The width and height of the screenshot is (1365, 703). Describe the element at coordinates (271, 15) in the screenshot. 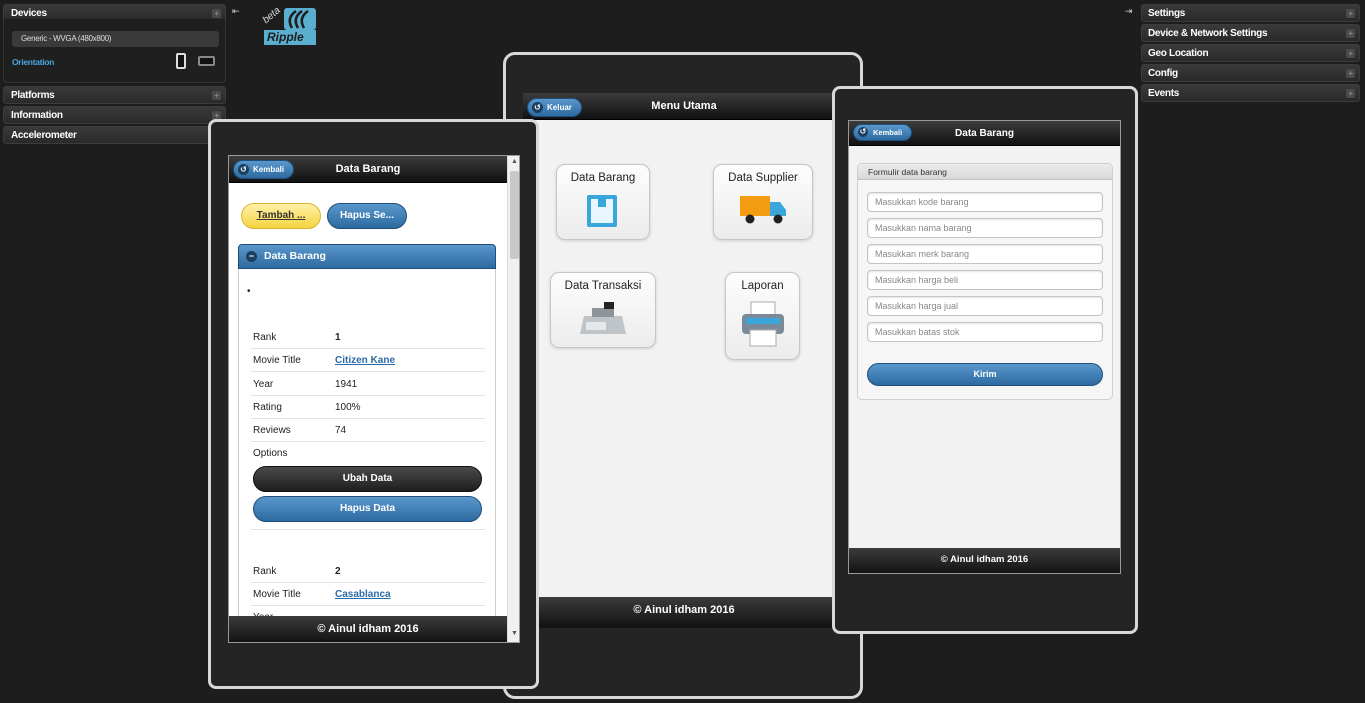

I see `beta-badge: beta` at that location.